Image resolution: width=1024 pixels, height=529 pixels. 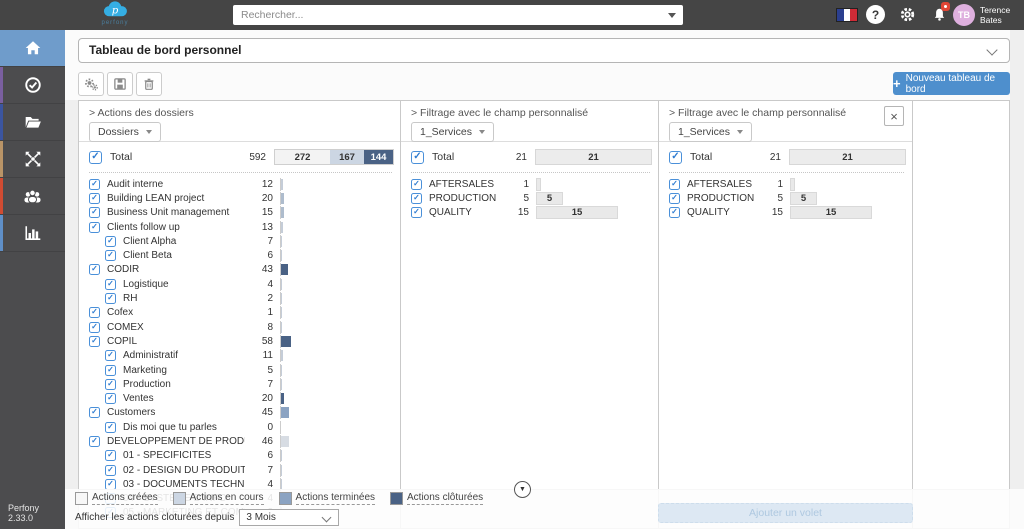 I want to click on language-flag-fr, so click(x=847, y=15).